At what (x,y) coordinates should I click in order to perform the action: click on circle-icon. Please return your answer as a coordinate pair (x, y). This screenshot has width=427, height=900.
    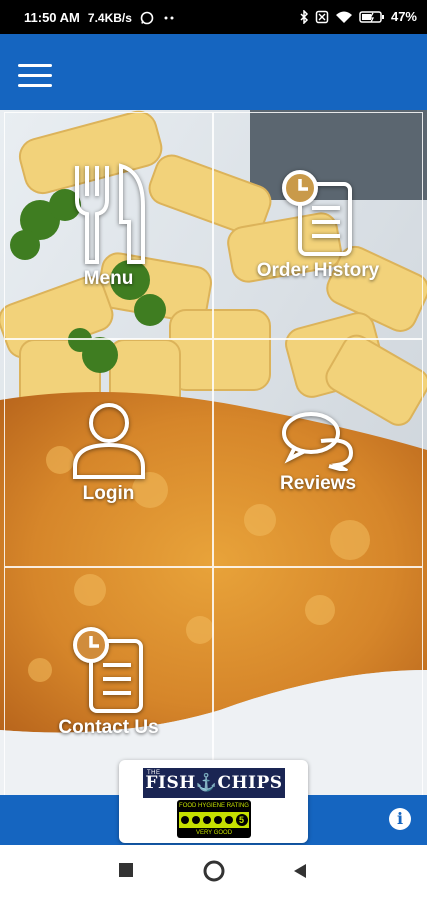
    Looking at the image, I should click on (214, 873).